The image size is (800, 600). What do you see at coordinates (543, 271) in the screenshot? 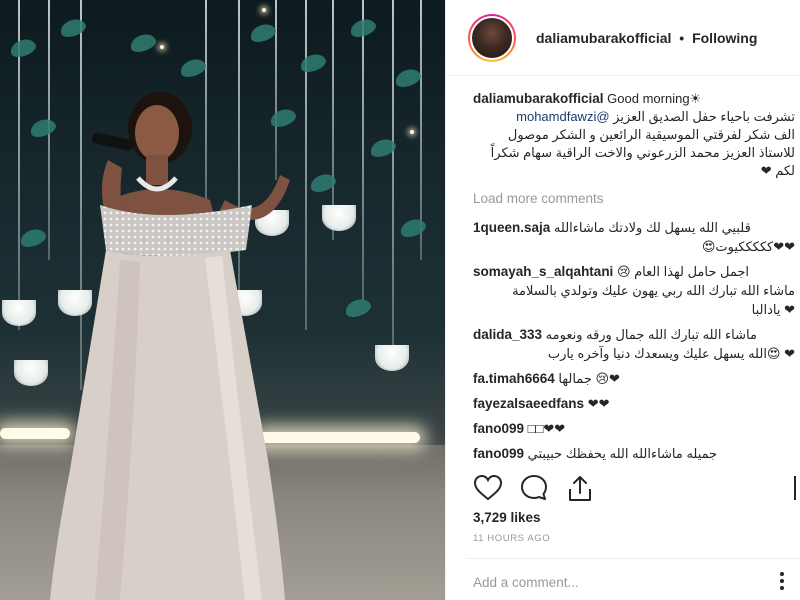
I see `comment-username: somayah_s_alqahtani` at bounding box center [543, 271].